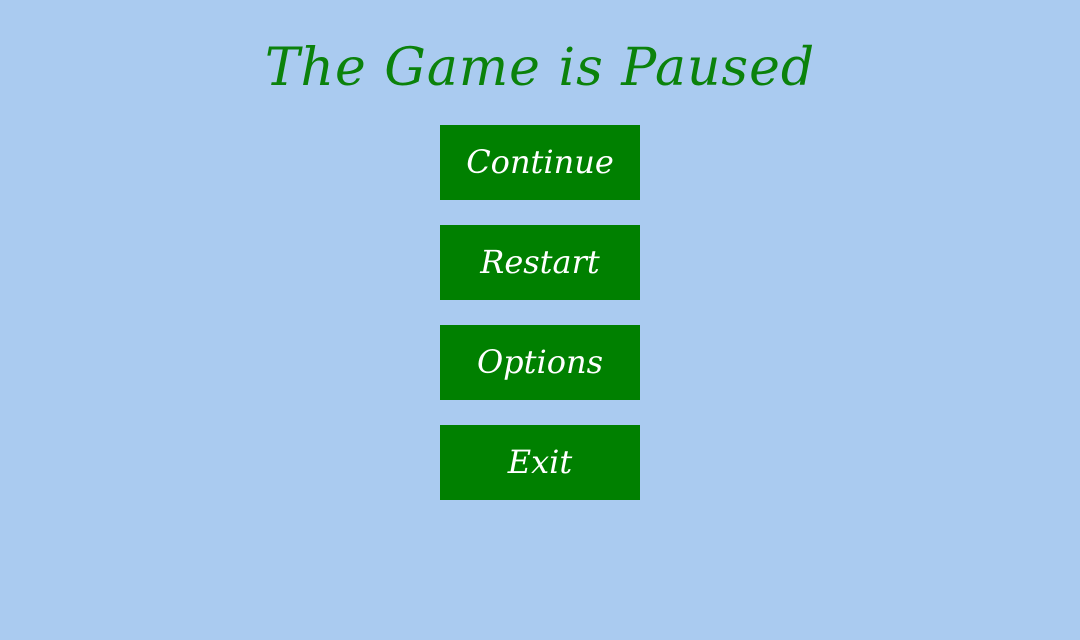 The width and height of the screenshot is (1080, 640). I want to click on restart-button: Restart, so click(540, 262).